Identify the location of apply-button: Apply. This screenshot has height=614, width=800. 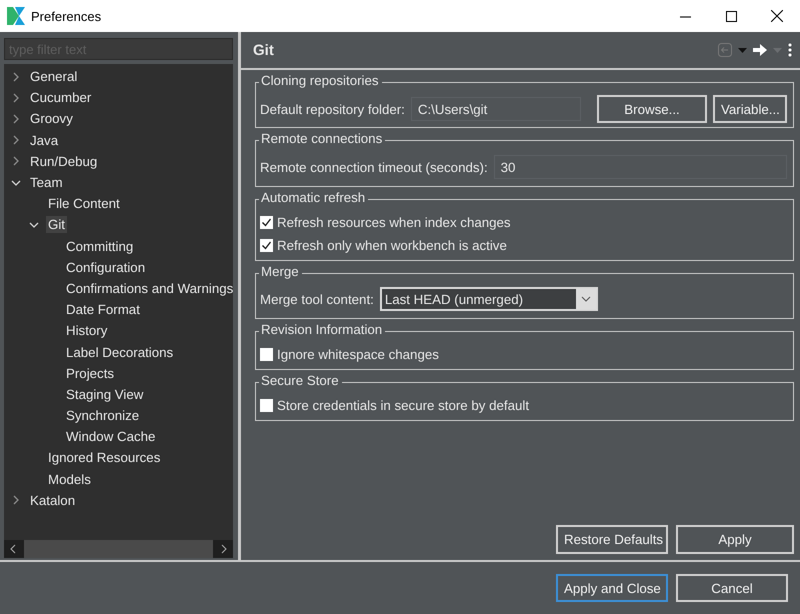
(735, 539).